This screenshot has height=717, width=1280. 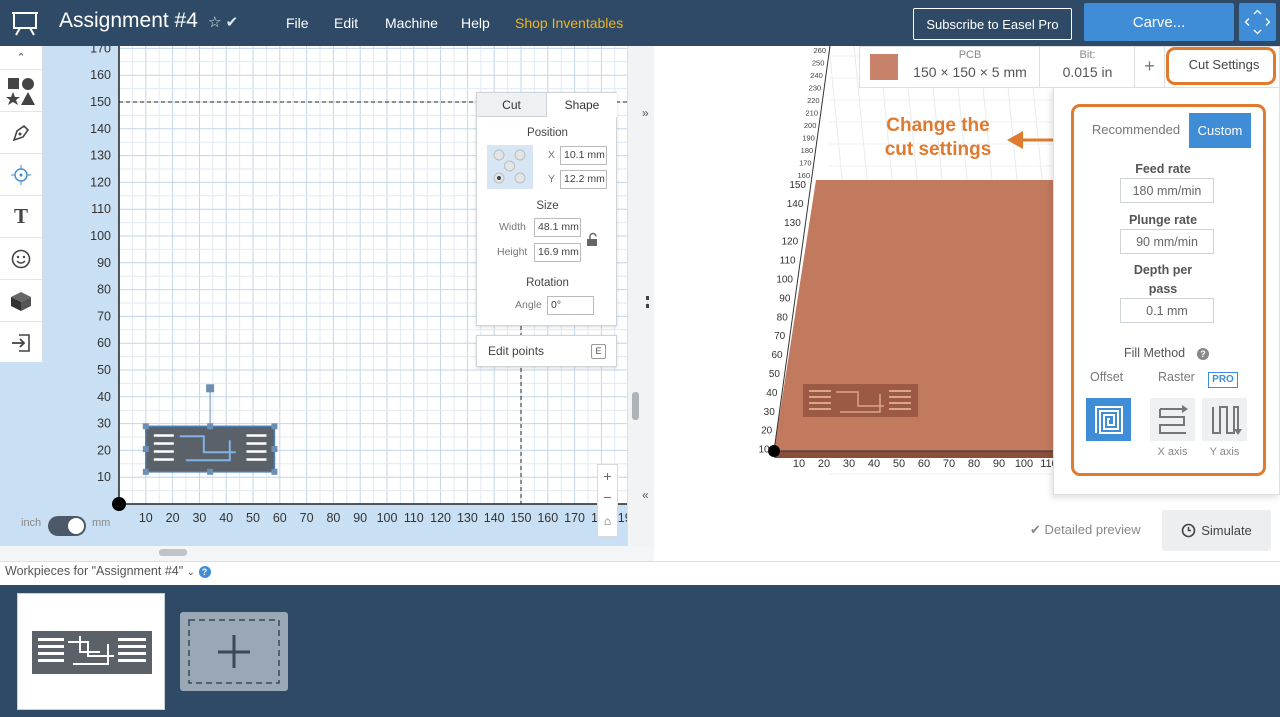 What do you see at coordinates (1163, 289) in the screenshot?
I see `depth-label-line2: pass` at bounding box center [1163, 289].